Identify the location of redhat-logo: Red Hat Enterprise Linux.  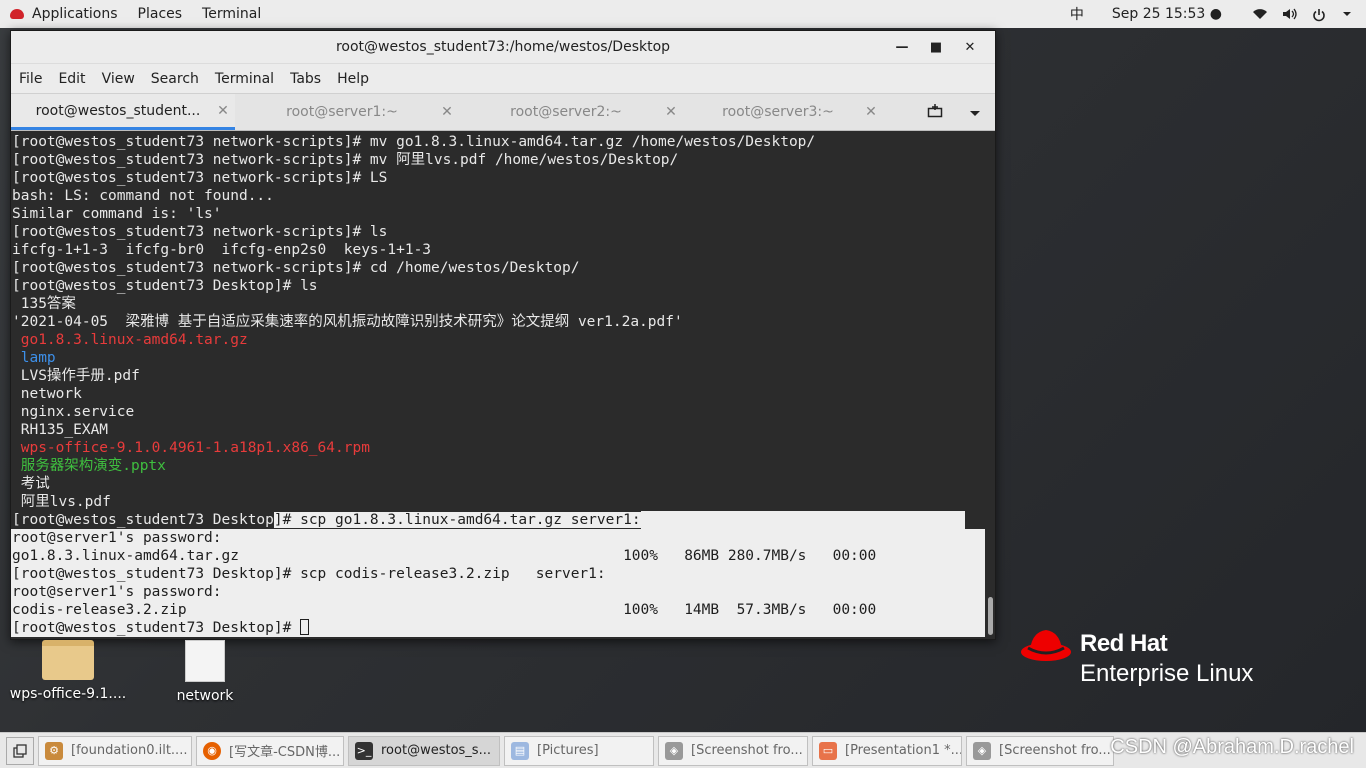
(1160, 663).